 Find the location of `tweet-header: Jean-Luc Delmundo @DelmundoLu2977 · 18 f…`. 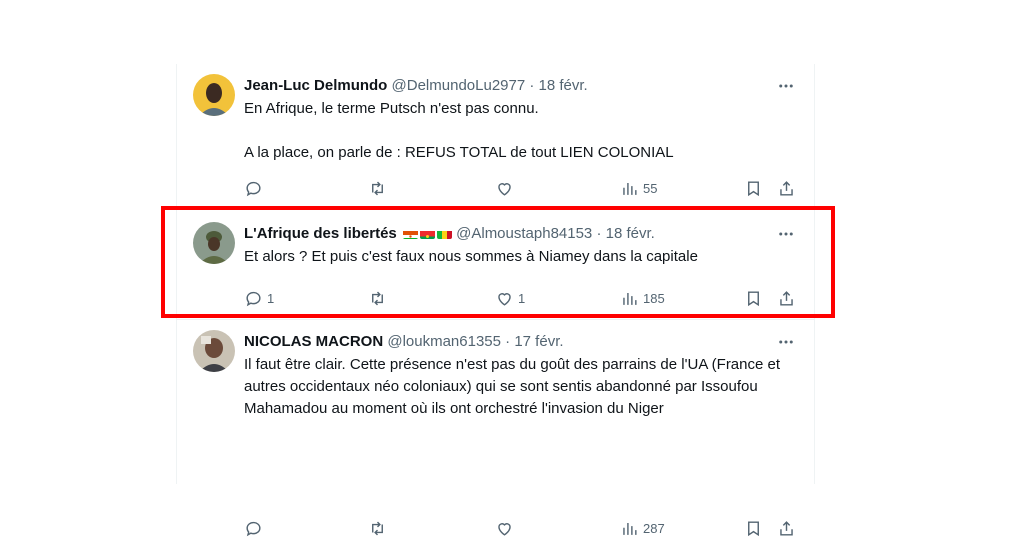

tweet-header: Jean-Luc Delmundo @DelmundoLu2977 · 18 f… is located at coordinates (521, 86).